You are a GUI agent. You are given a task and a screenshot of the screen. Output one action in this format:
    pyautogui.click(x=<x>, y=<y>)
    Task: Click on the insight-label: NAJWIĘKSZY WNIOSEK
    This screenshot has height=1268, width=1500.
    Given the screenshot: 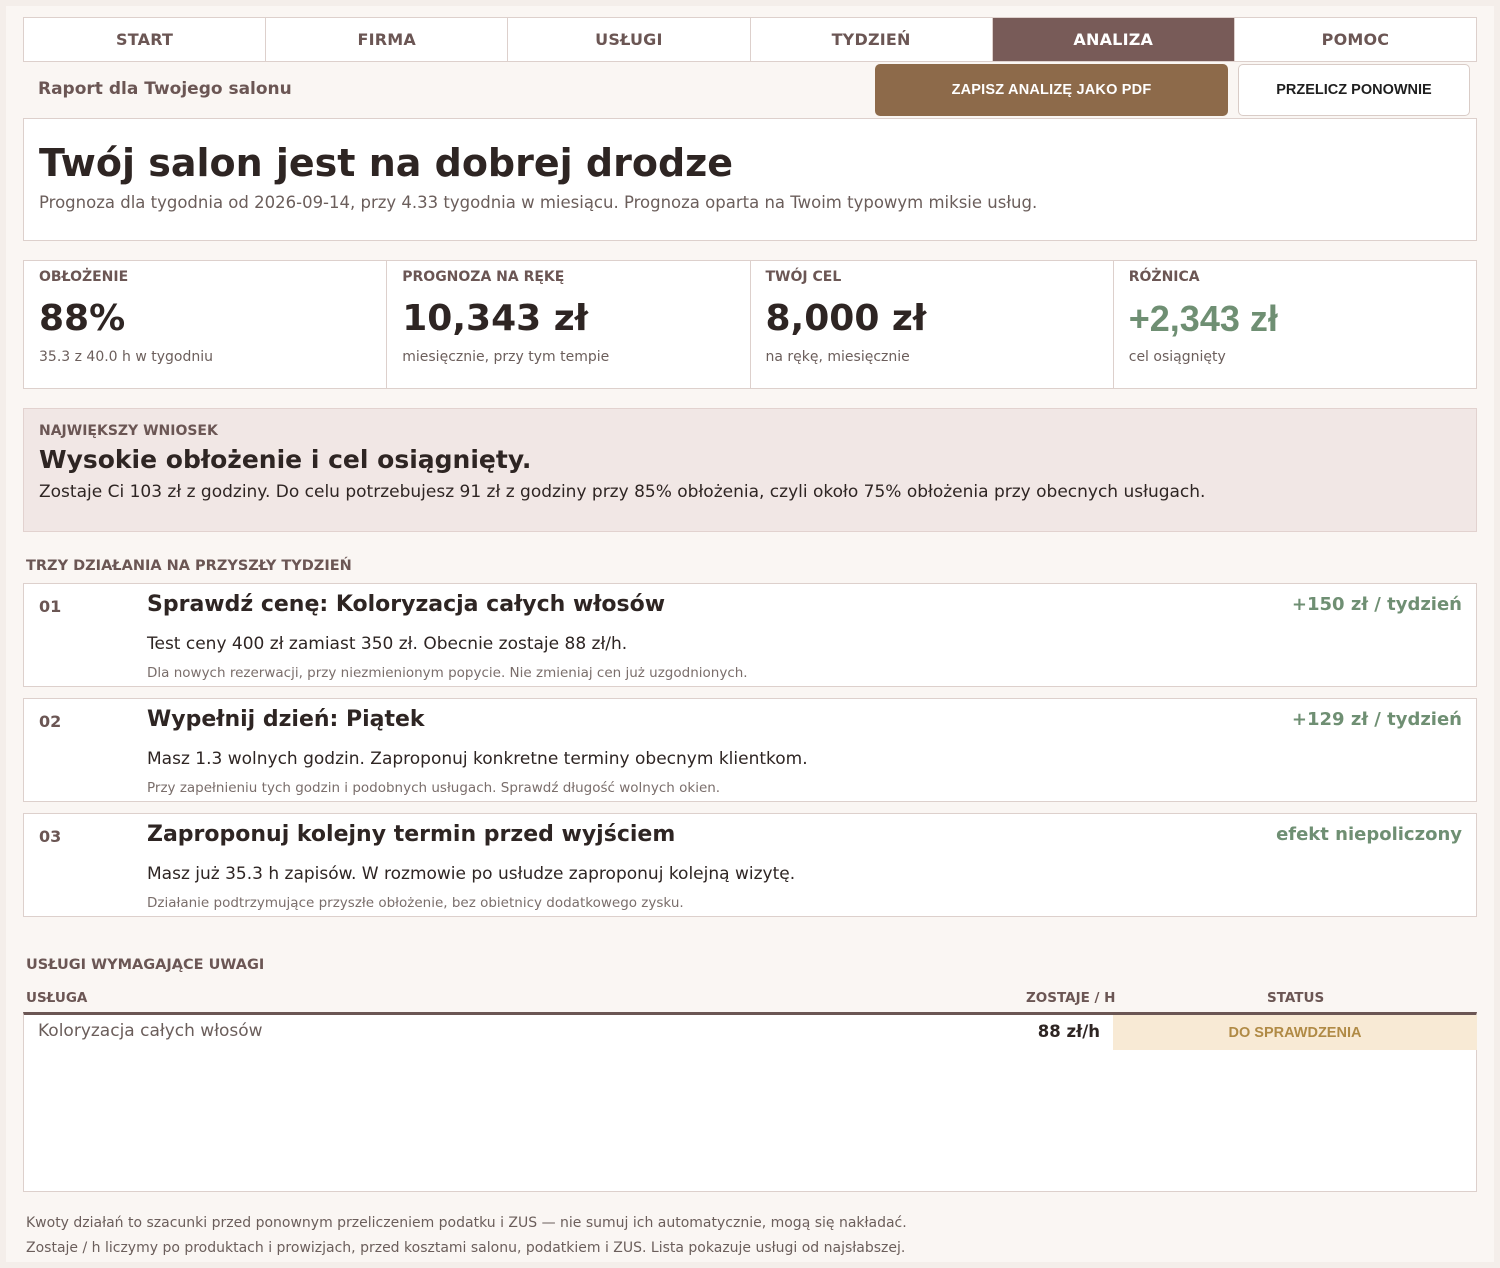 What is the action you would take?
    pyautogui.click(x=128, y=431)
    